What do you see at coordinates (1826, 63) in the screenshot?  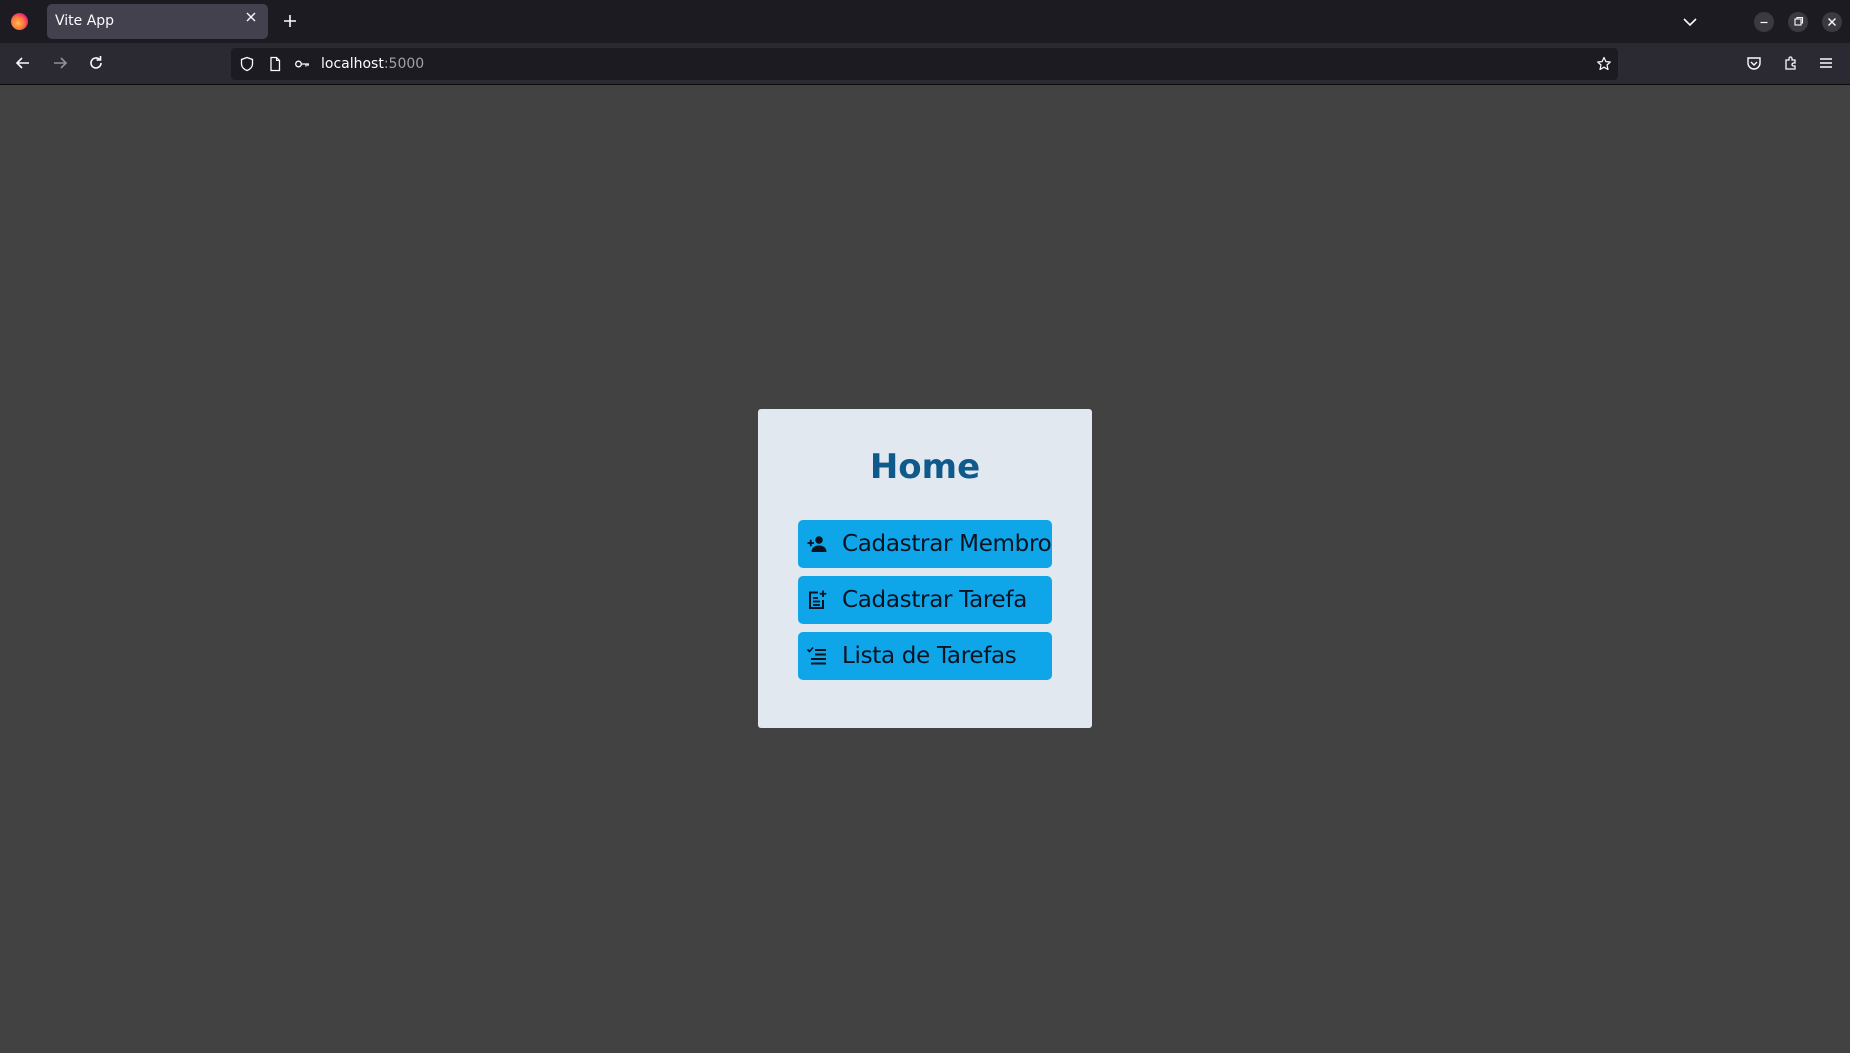 I see `app-menu-icon` at bounding box center [1826, 63].